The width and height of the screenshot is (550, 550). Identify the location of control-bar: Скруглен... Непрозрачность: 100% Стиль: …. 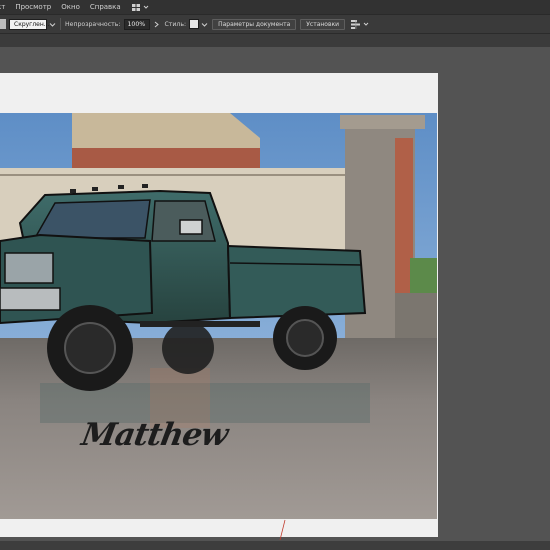
(275, 24).